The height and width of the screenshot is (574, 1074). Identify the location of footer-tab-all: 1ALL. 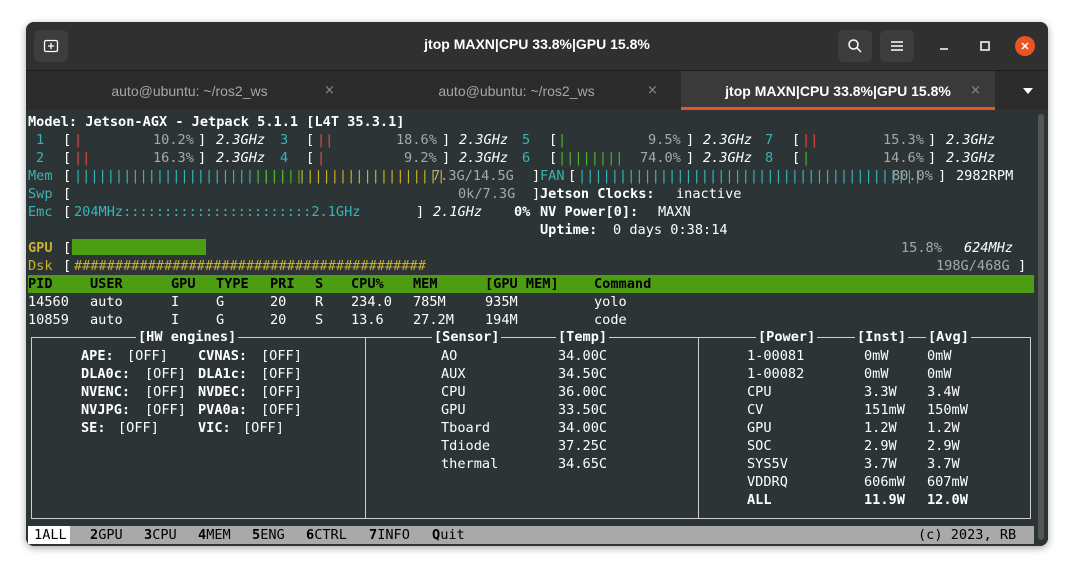
(49, 535).